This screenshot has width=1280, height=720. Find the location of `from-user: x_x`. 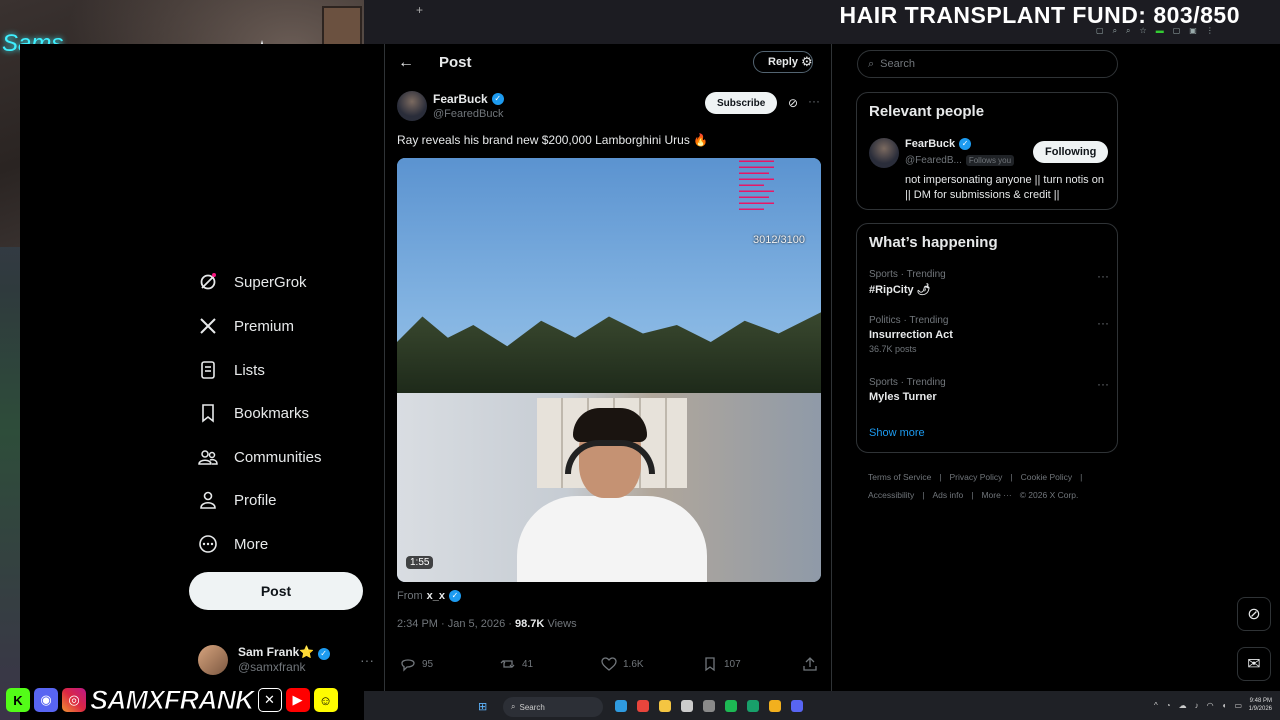

from-user: x_x is located at coordinates (436, 596).